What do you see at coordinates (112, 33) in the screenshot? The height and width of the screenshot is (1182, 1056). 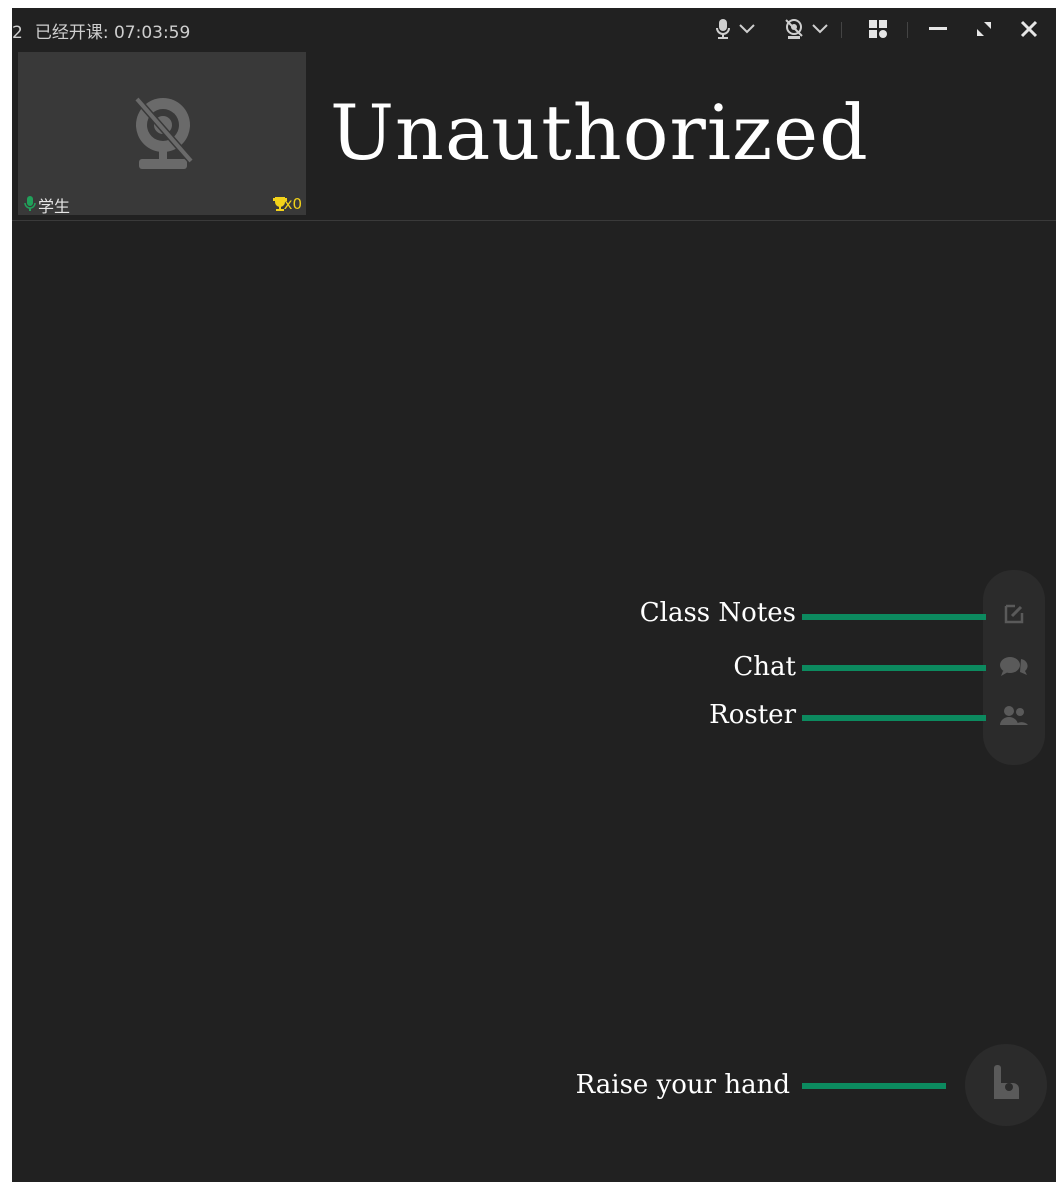 I see `class-timer-label: 已经开课: 07:03:59` at bounding box center [112, 33].